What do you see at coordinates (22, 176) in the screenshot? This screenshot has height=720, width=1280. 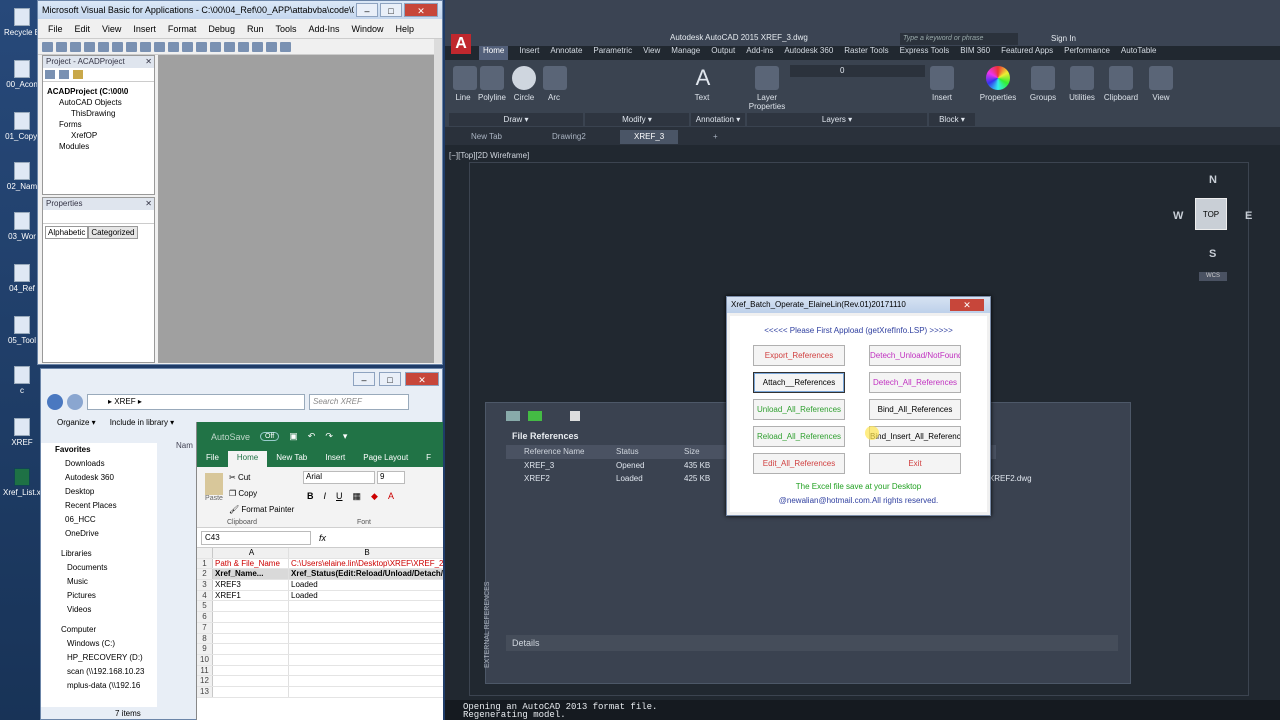 I see `desktop-icon-02: 02_Nam` at bounding box center [22, 176].